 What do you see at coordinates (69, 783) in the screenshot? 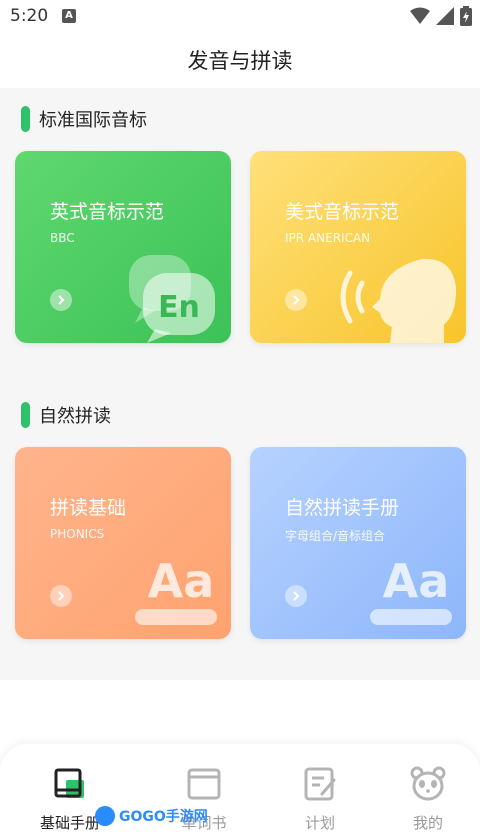
I see `book-icon` at bounding box center [69, 783].